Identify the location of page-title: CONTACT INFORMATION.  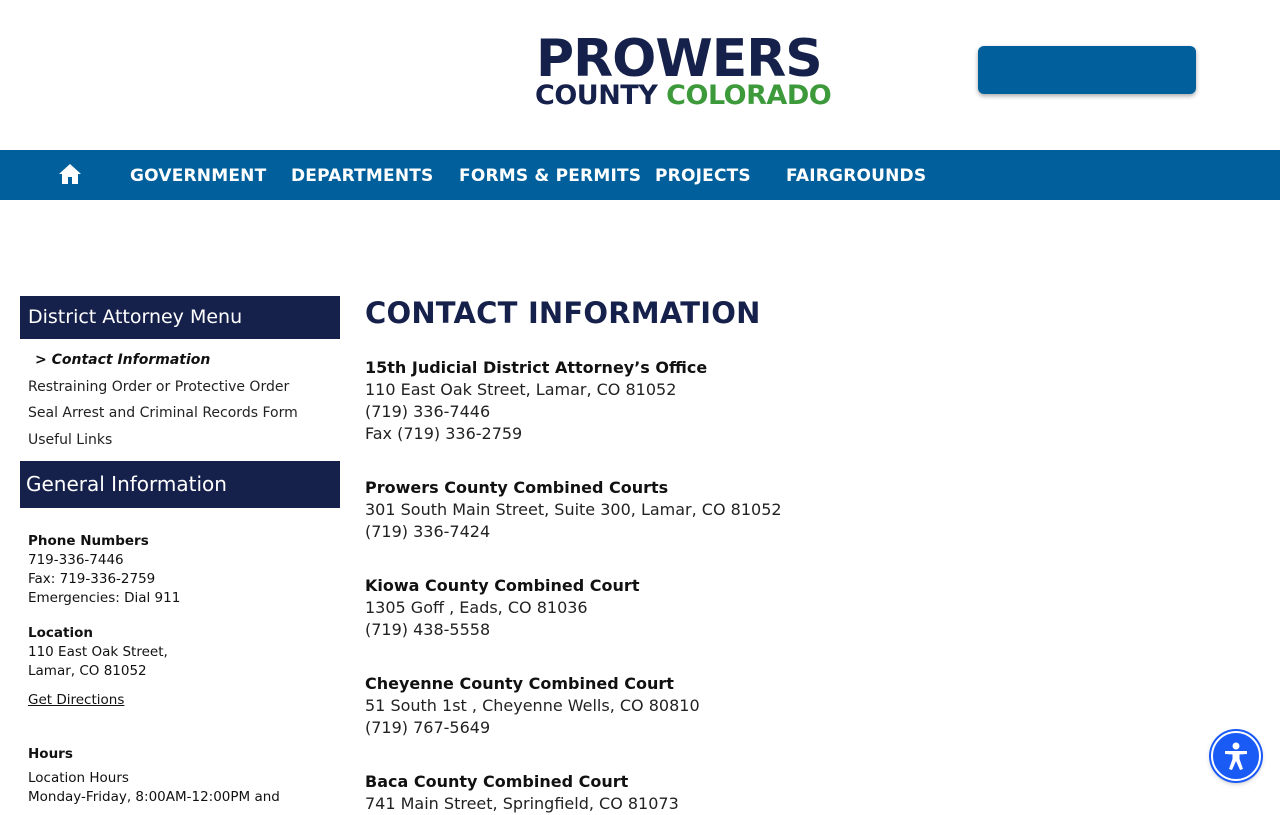
(563, 313).